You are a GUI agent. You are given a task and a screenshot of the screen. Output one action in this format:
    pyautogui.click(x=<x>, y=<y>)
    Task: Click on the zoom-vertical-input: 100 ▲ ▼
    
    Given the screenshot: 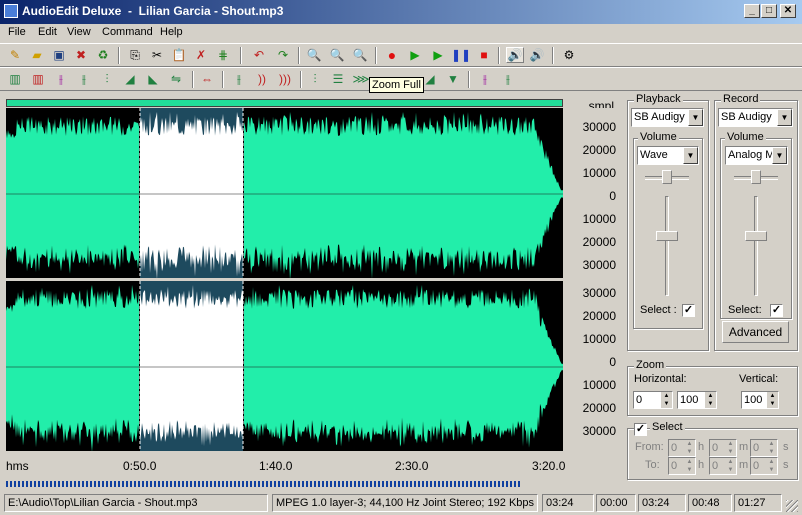 What is the action you would take?
    pyautogui.click(x=760, y=400)
    